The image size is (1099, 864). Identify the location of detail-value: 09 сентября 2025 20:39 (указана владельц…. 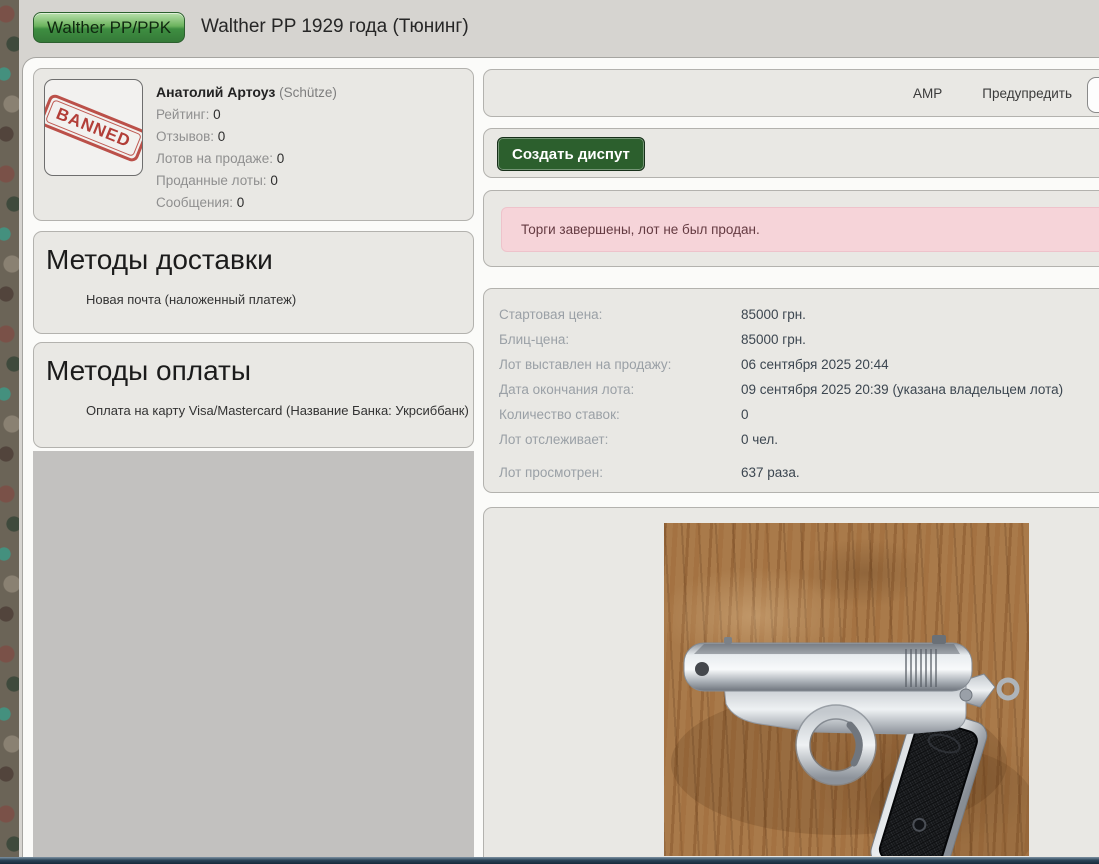
(902, 389).